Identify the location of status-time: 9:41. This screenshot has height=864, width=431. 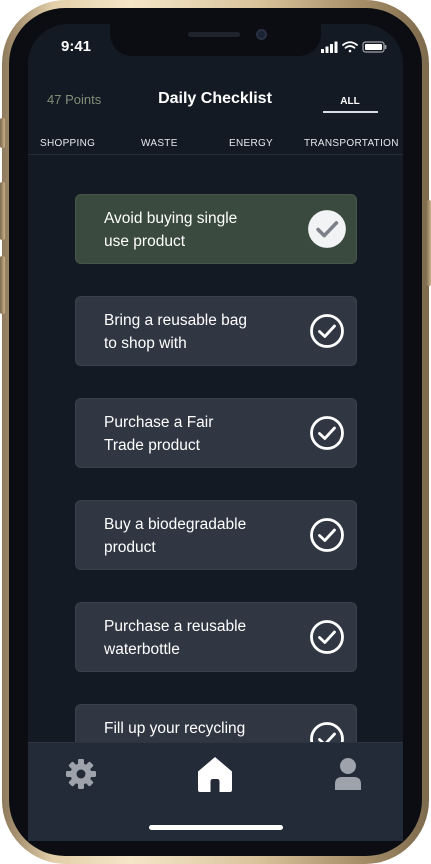
(76, 46).